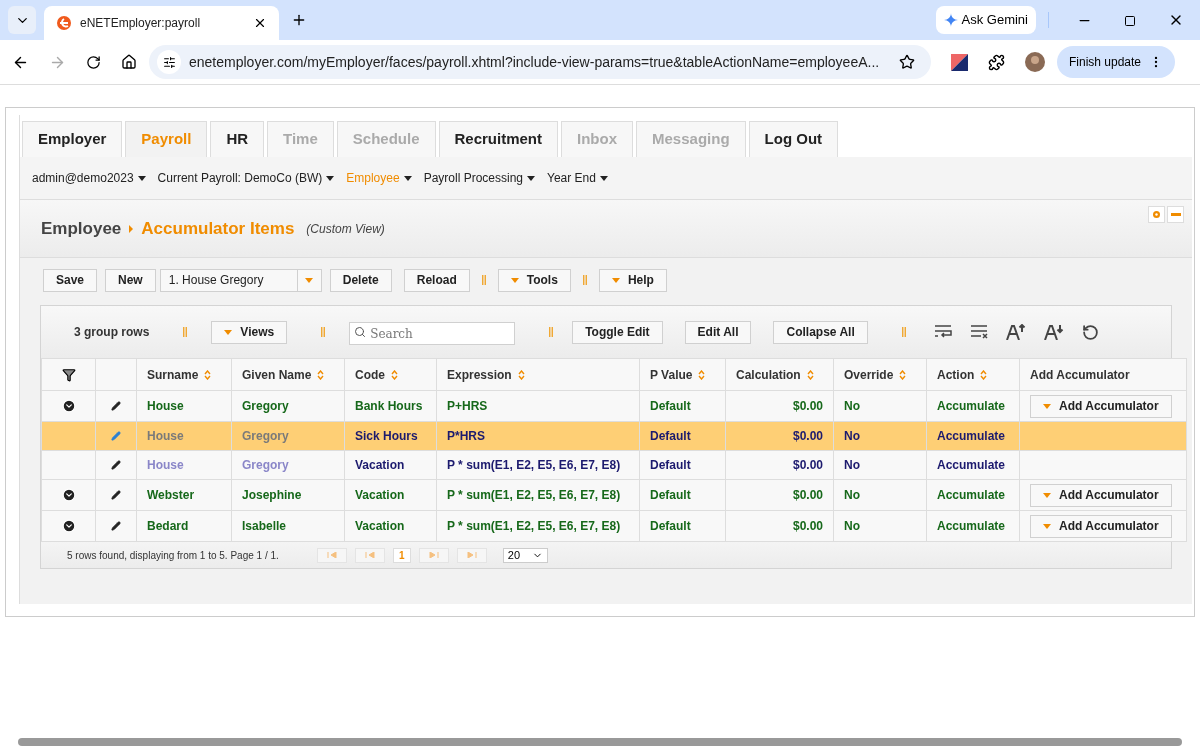 This screenshot has width=1200, height=750. What do you see at coordinates (70, 280) in the screenshot?
I see `save-button: Save` at bounding box center [70, 280].